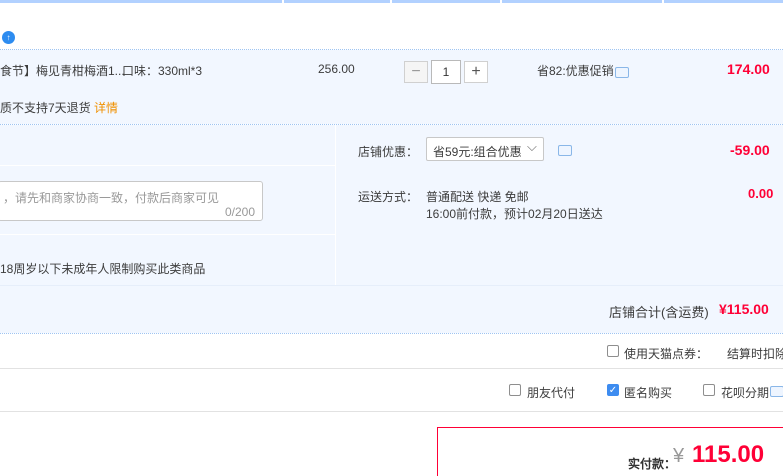  I want to click on shop-discount-select: 省59元:组合优惠 ⌵, so click(485, 149).